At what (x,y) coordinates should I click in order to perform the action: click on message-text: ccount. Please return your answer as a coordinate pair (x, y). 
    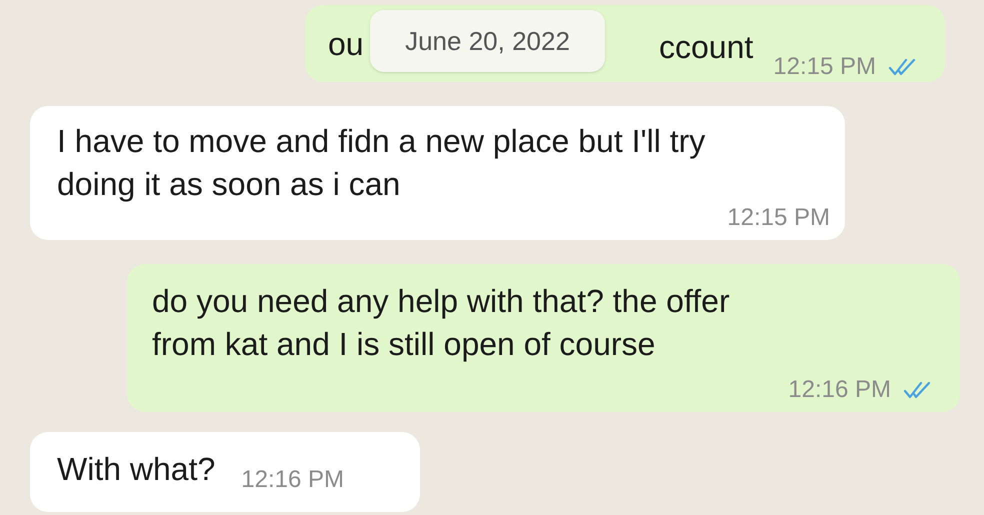
    Looking at the image, I should click on (706, 47).